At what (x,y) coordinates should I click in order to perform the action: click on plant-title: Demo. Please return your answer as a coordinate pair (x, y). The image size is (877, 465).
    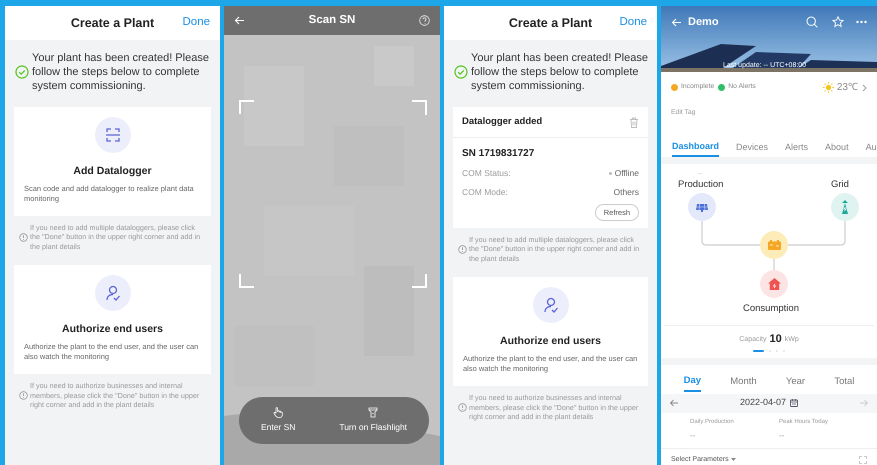
    Looking at the image, I should click on (704, 22).